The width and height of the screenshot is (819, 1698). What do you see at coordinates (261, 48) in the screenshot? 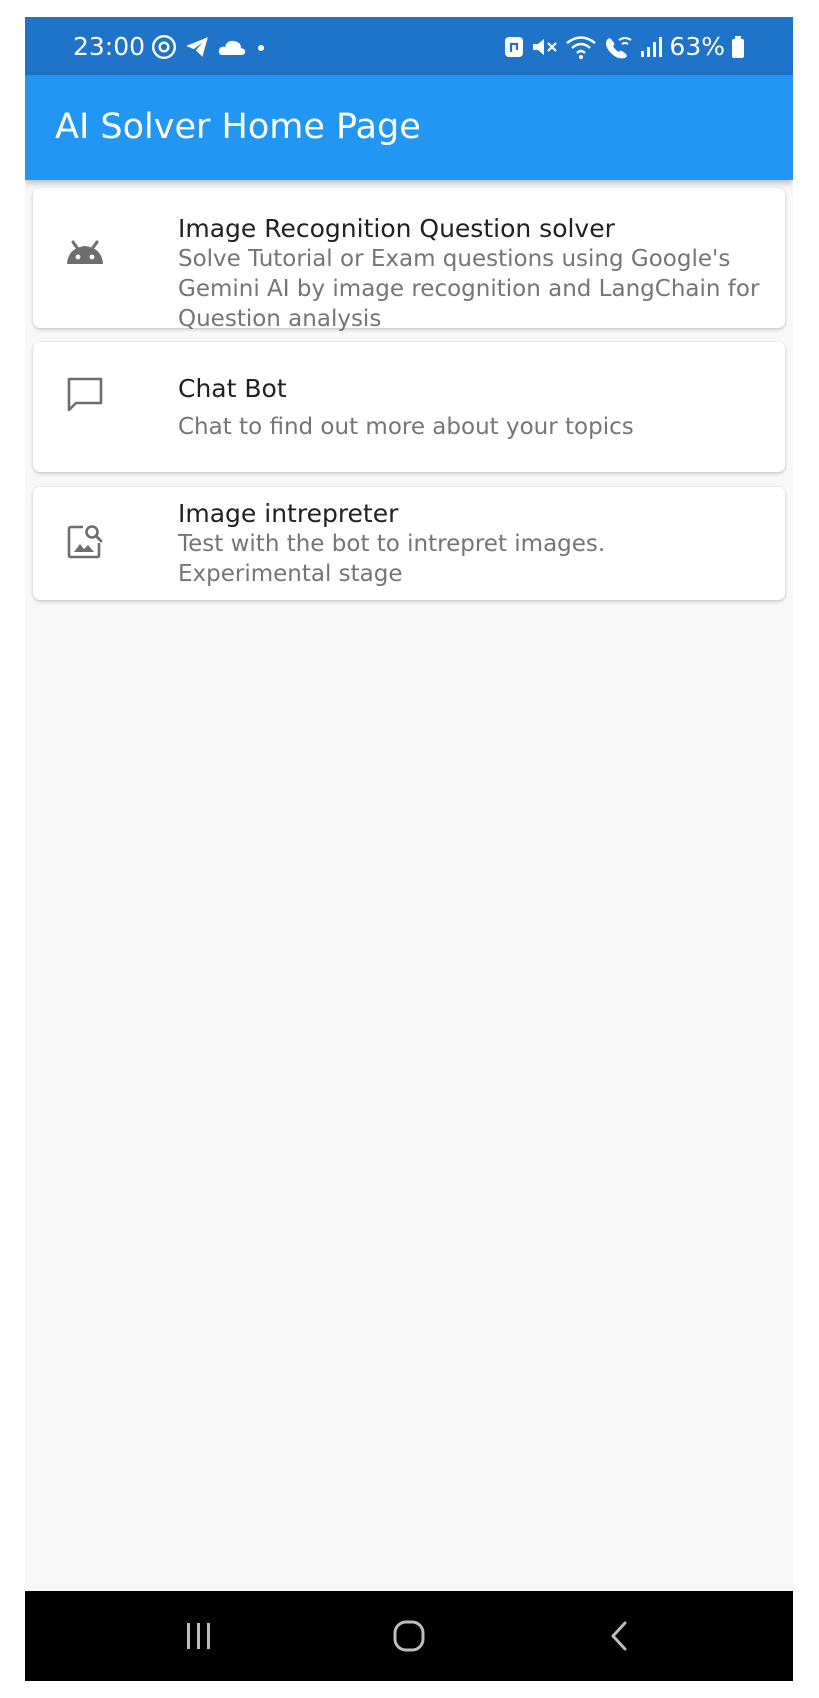
I see `dot-icon` at bounding box center [261, 48].